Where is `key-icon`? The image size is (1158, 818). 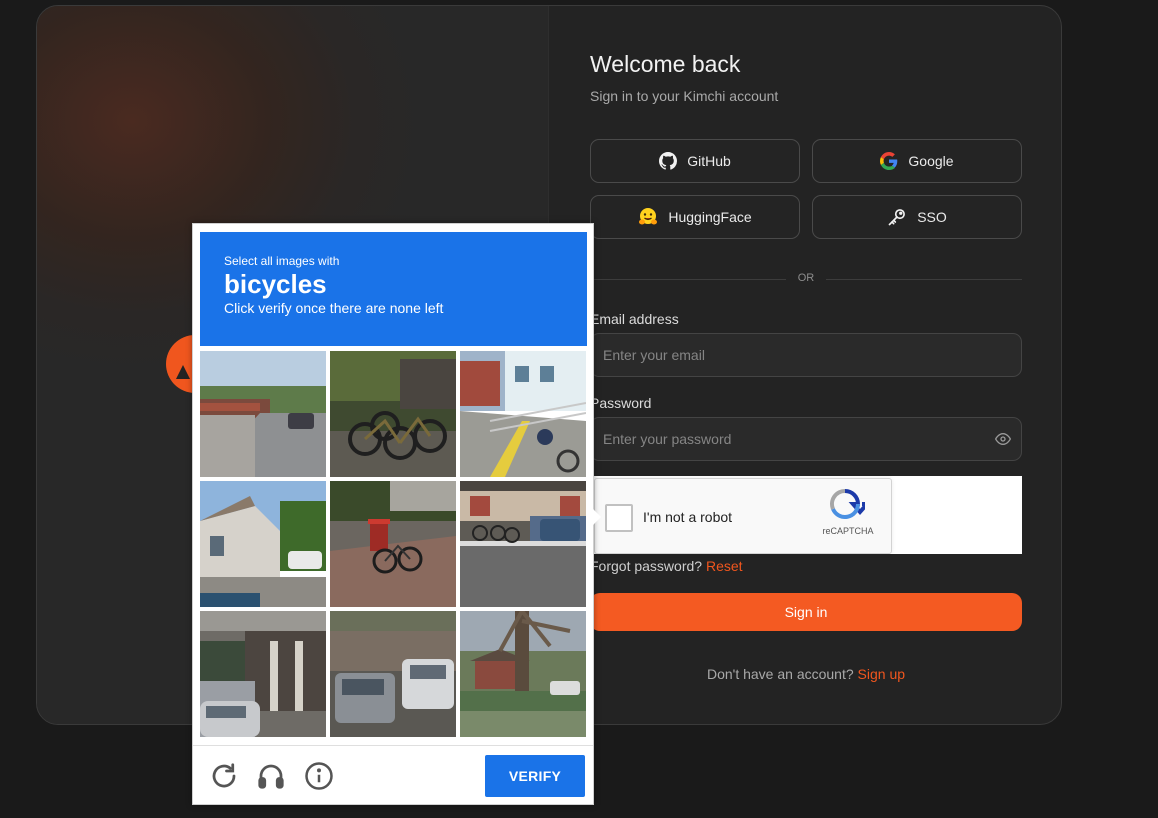
key-icon is located at coordinates (897, 217).